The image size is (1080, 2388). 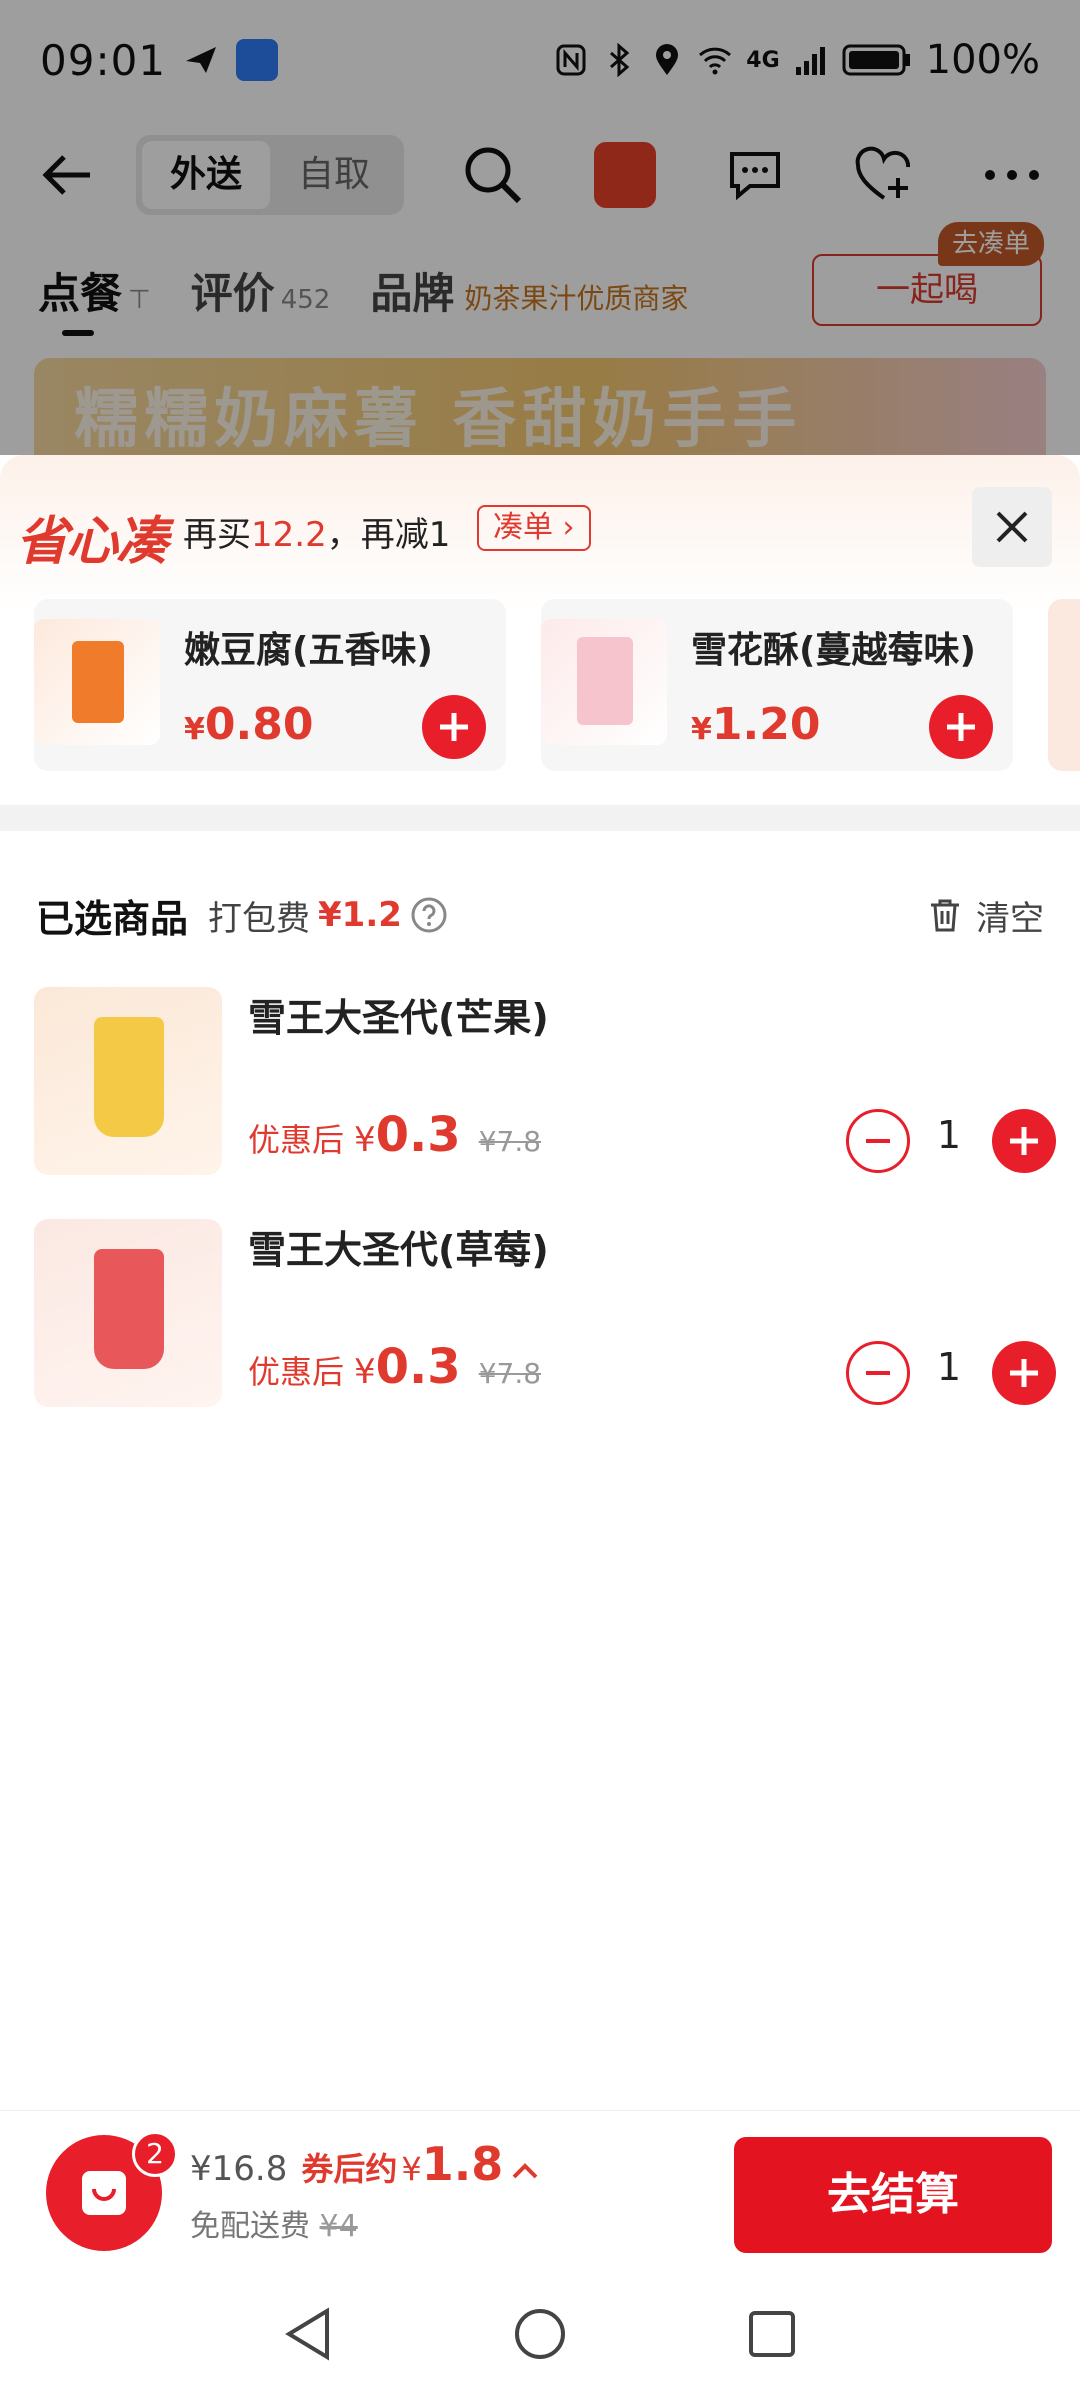 I want to click on shipping-original: ¥4, so click(x=338, y=2226).